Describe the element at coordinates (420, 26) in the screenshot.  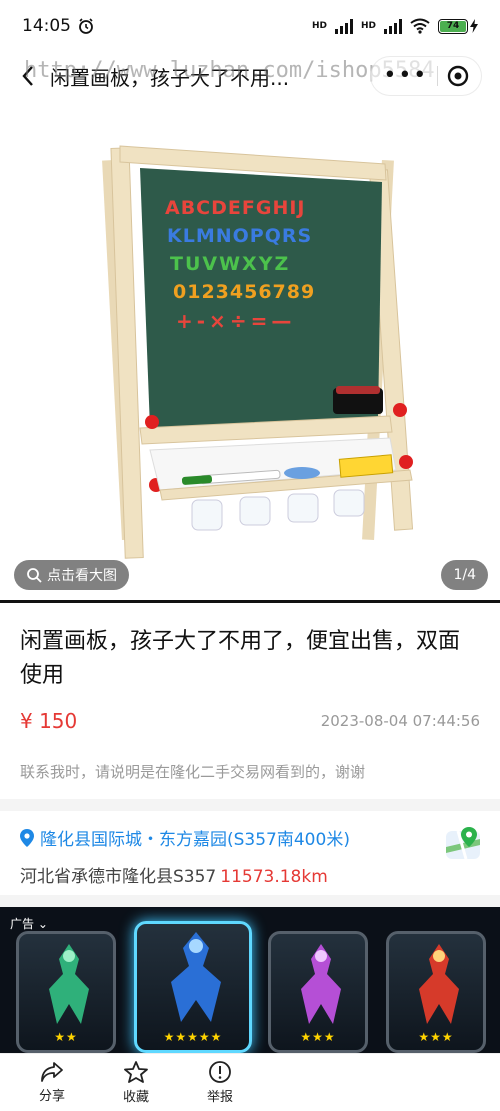
I see `wifi-icon` at that location.